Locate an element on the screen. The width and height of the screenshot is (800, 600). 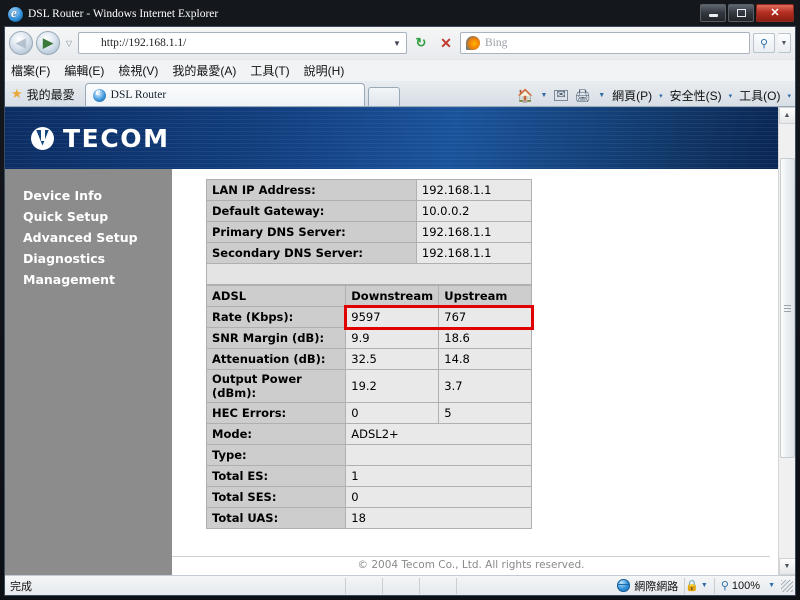
refresh-button: ↻ is located at coordinates (421, 43).